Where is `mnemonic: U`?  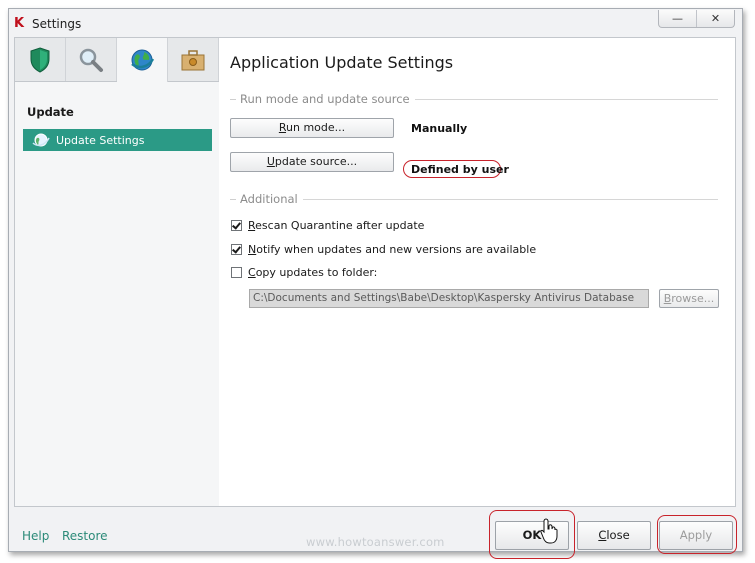
mnemonic: U is located at coordinates (270, 161).